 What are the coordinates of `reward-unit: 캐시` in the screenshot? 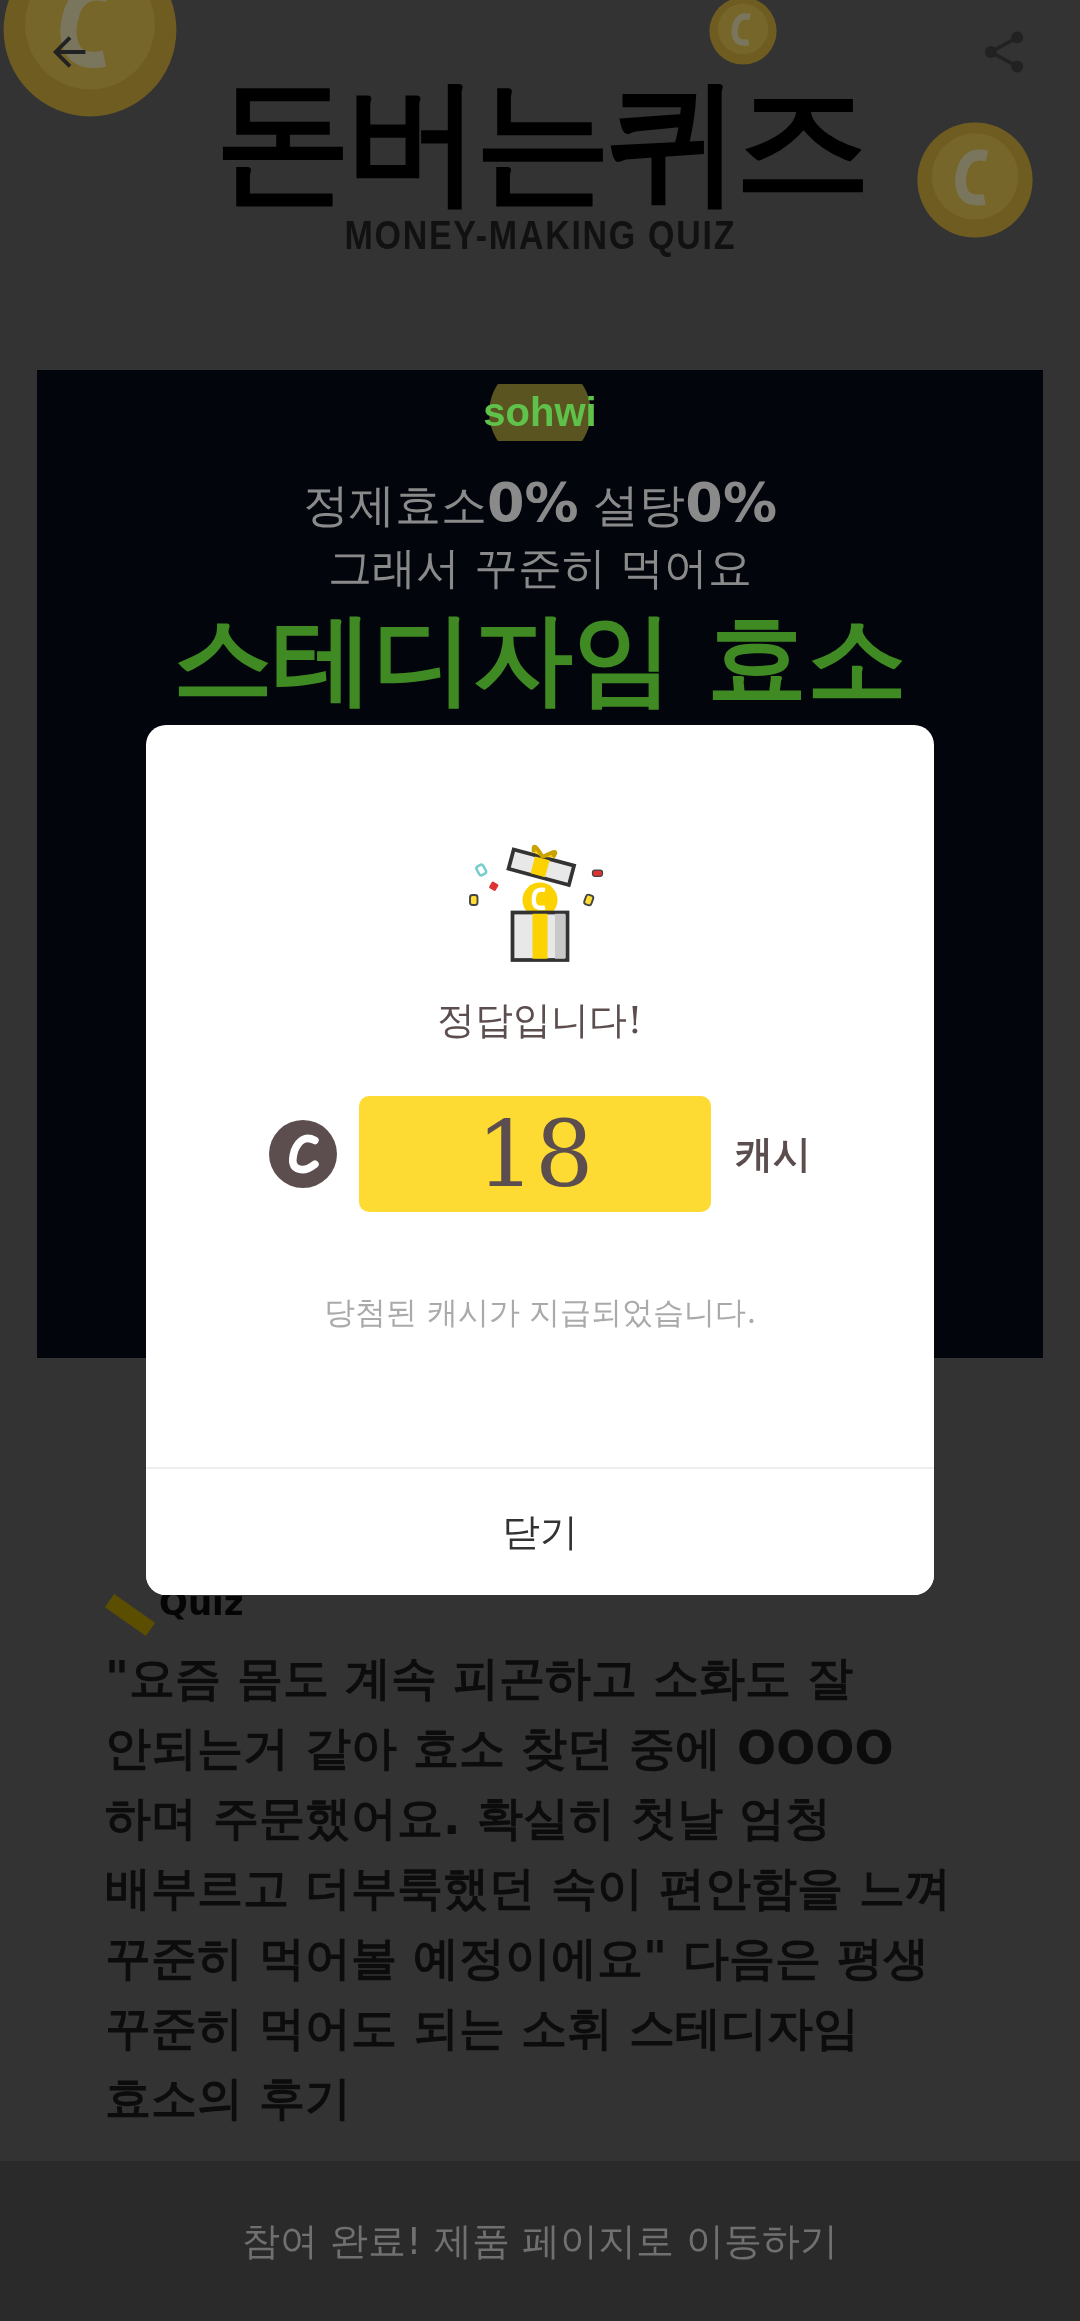 It's located at (773, 1154).